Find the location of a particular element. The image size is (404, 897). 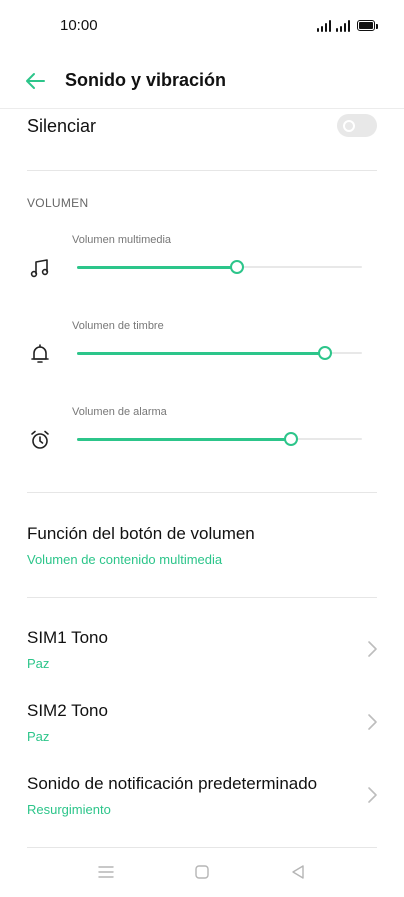

item-title: Función del botón de volumen is located at coordinates (141, 533).